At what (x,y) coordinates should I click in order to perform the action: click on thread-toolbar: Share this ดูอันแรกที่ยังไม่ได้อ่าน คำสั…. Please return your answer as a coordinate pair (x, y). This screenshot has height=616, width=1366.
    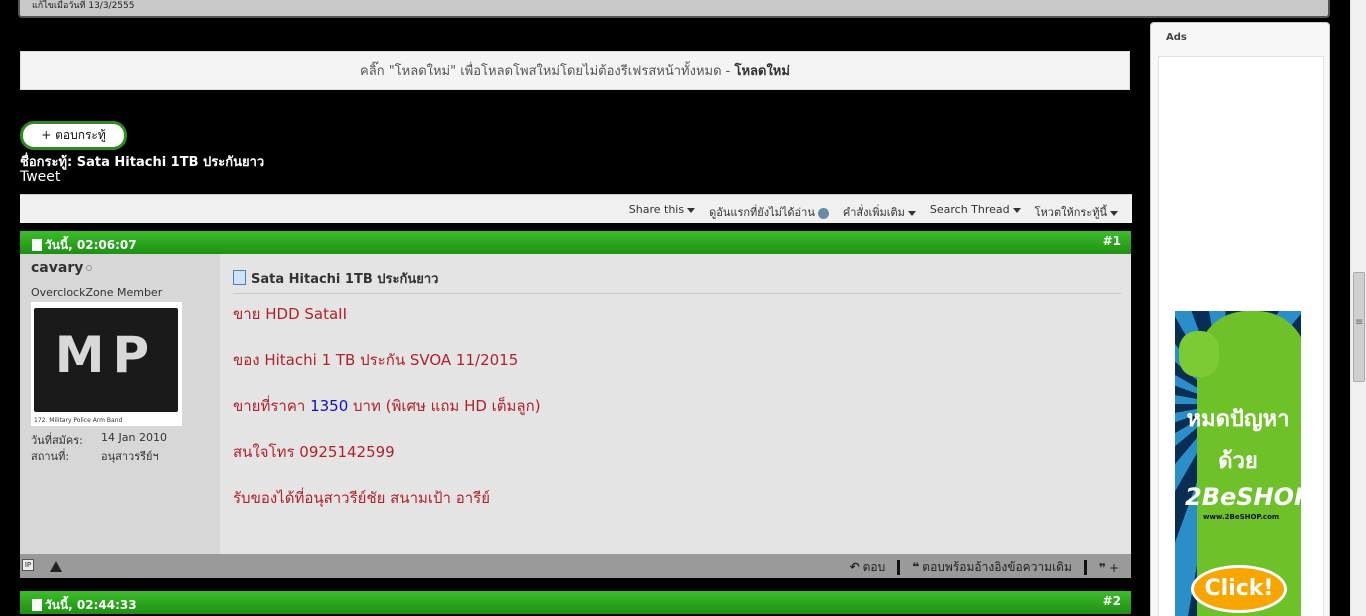
    Looking at the image, I should click on (576, 208).